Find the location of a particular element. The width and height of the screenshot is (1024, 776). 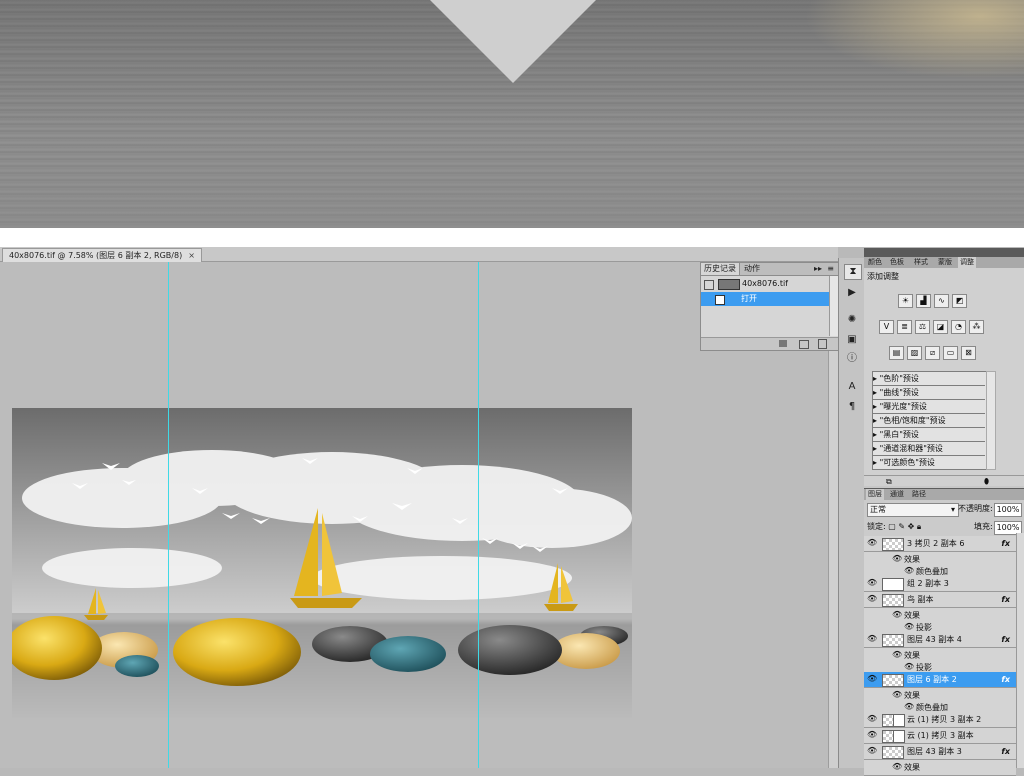

invert-icon: ▤ is located at coordinates (896, 353).